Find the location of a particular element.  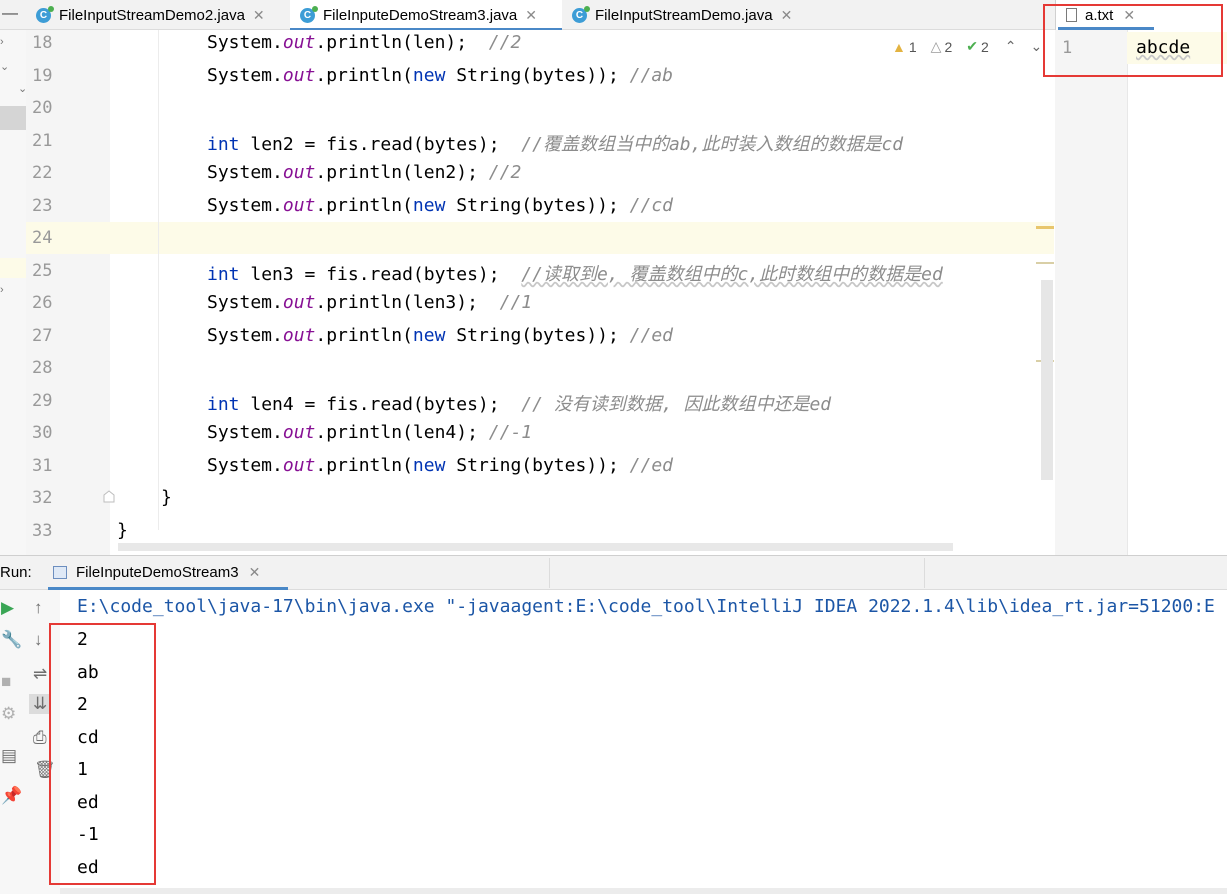

warning-count: 1 is located at coordinates (912, 46).